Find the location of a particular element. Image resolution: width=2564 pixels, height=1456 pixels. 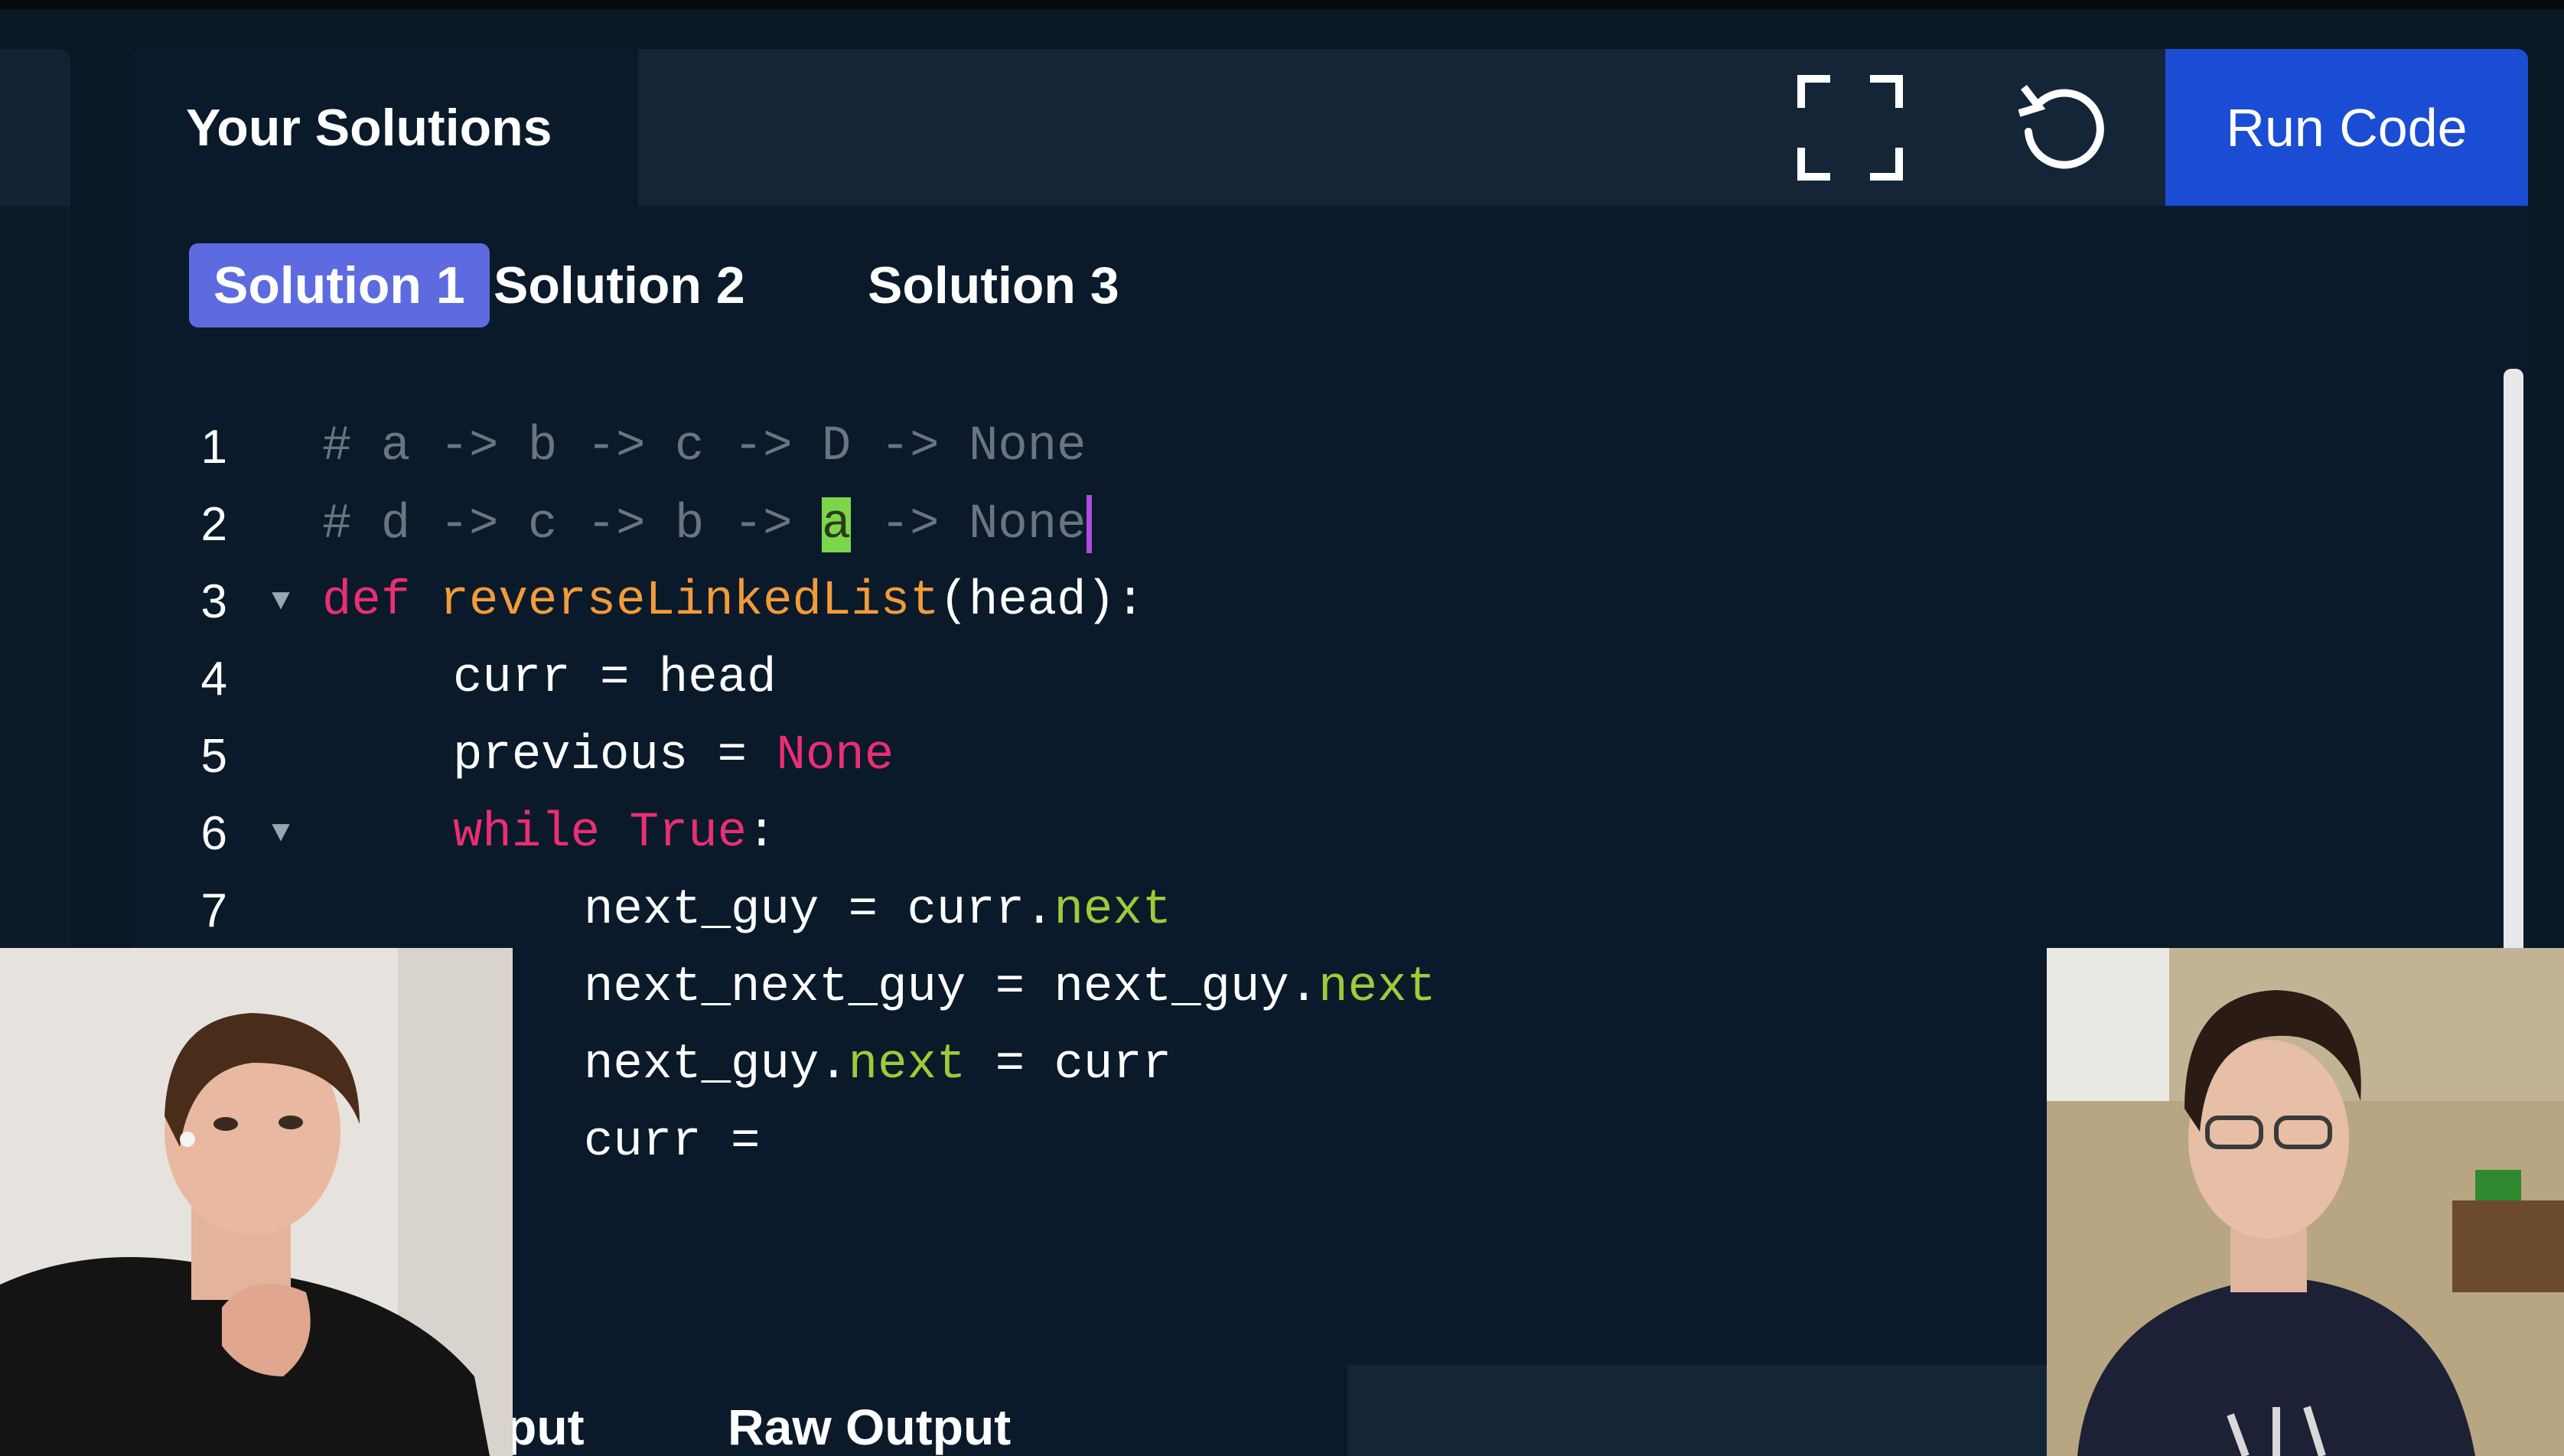

text-cursor is located at coordinates (1089, 524).